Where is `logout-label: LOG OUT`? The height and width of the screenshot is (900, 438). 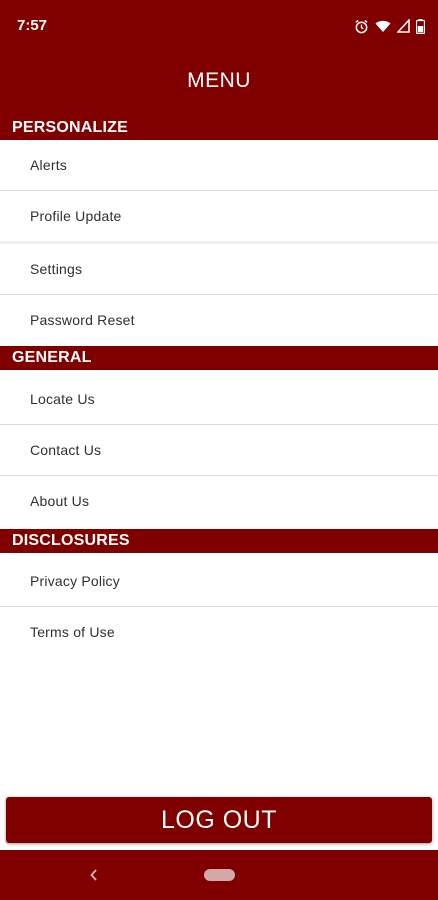
logout-label: LOG OUT is located at coordinates (218, 820).